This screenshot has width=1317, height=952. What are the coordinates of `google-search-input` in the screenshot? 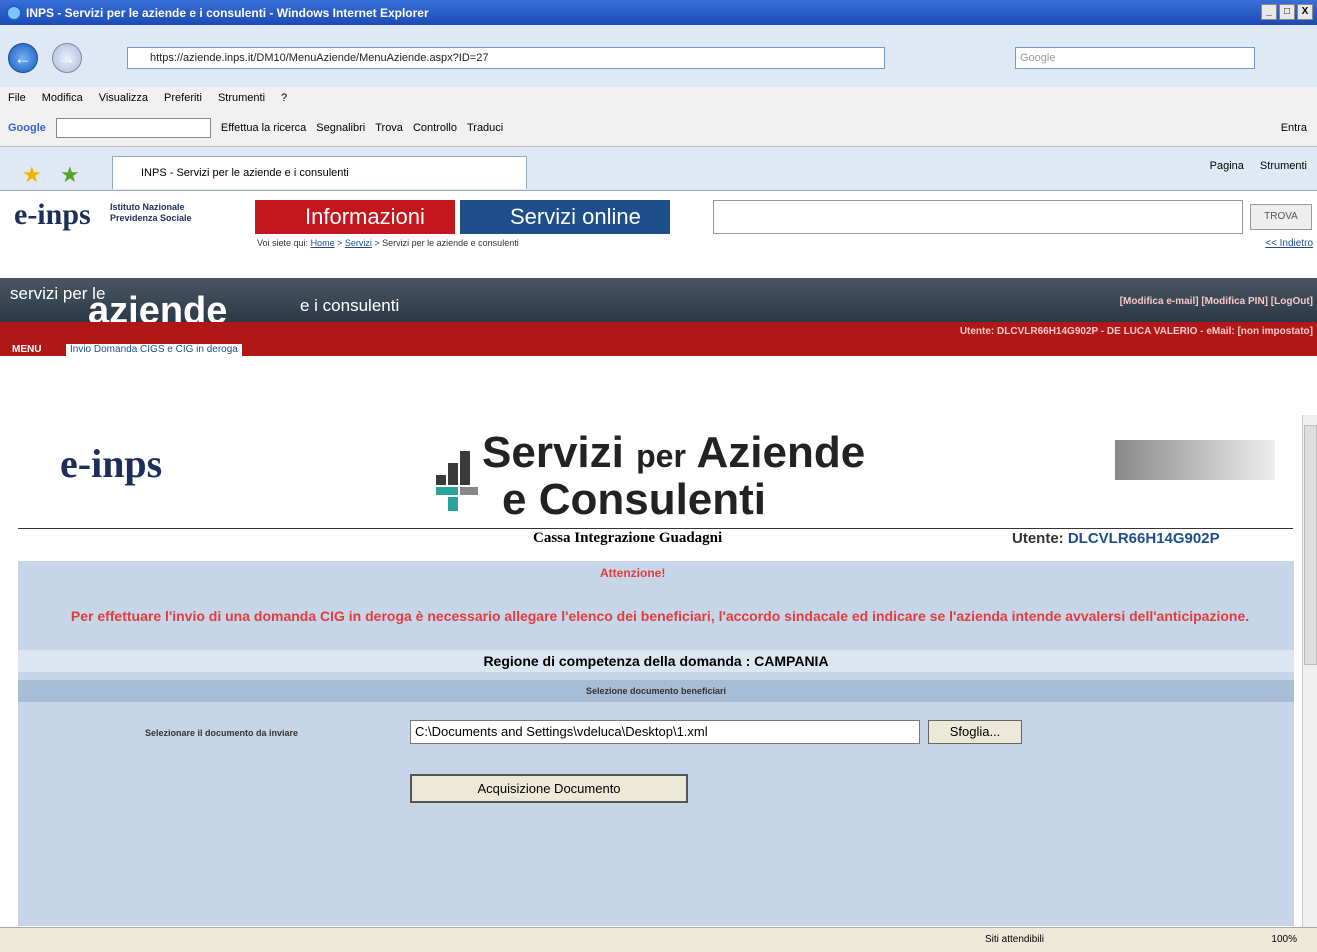 It's located at (133, 127).